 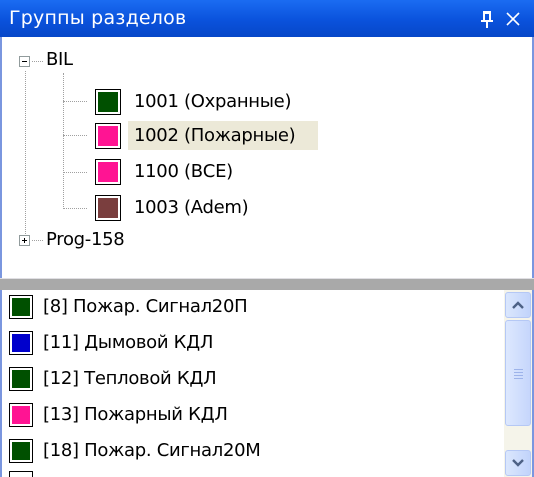 I want to click on tree-guide-prog, so click(x=37, y=240).